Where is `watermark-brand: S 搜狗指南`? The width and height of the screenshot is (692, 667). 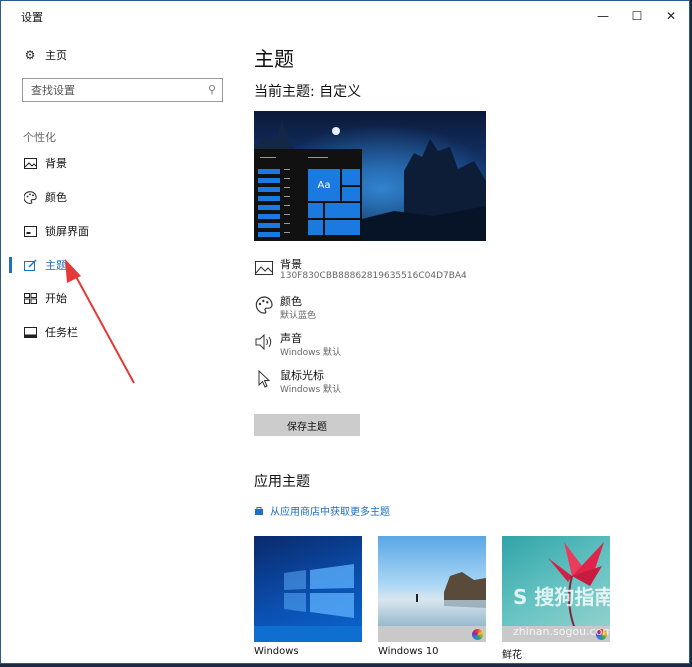
watermark-brand: S 搜狗指南 is located at coordinates (564, 597).